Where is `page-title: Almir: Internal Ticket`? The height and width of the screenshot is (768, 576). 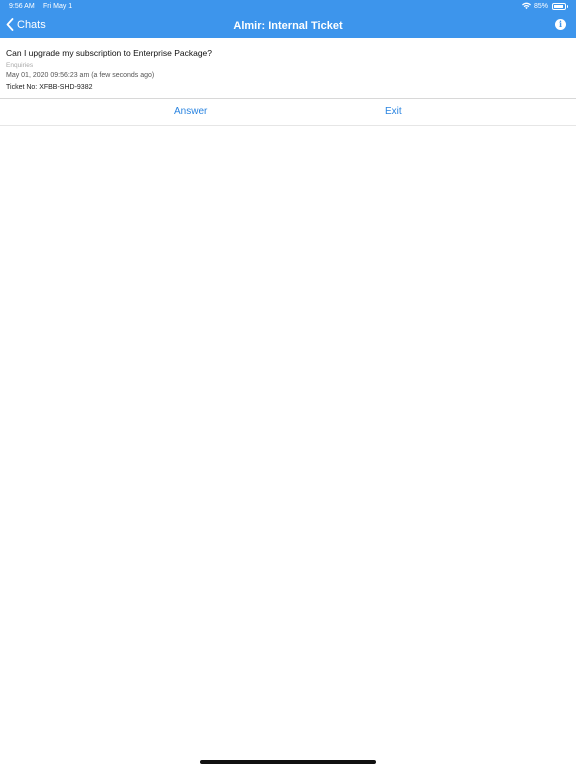 page-title: Almir: Internal Ticket is located at coordinates (288, 26).